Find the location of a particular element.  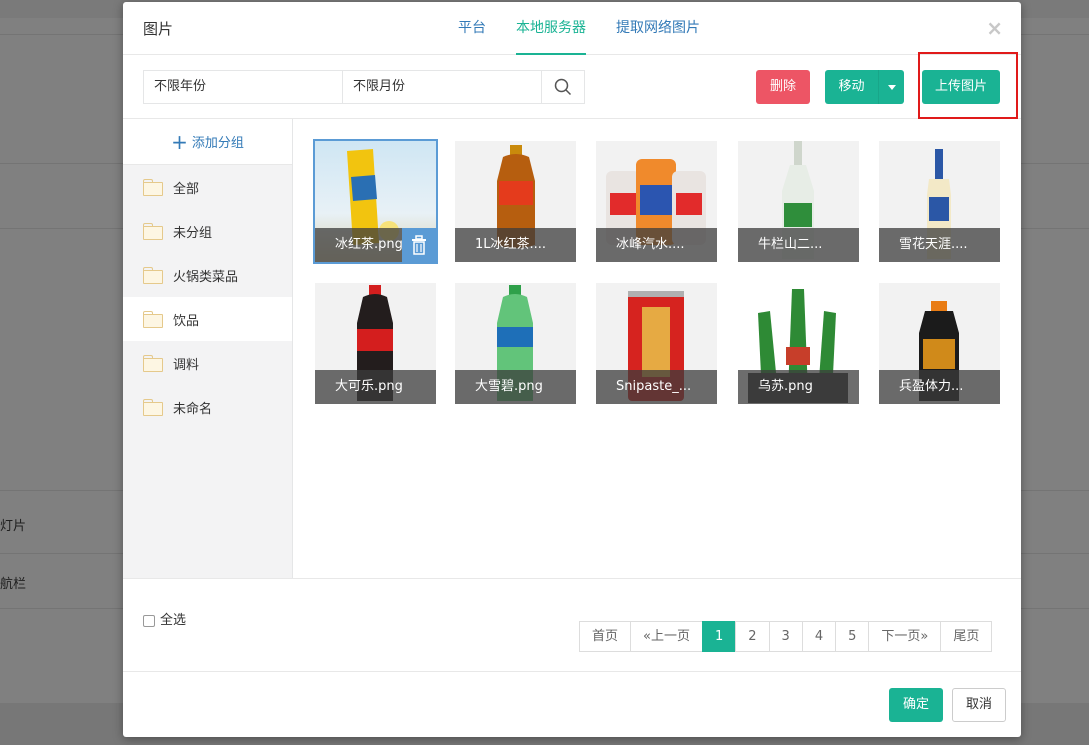

pagination-prev: «上一页 is located at coordinates (666, 636).